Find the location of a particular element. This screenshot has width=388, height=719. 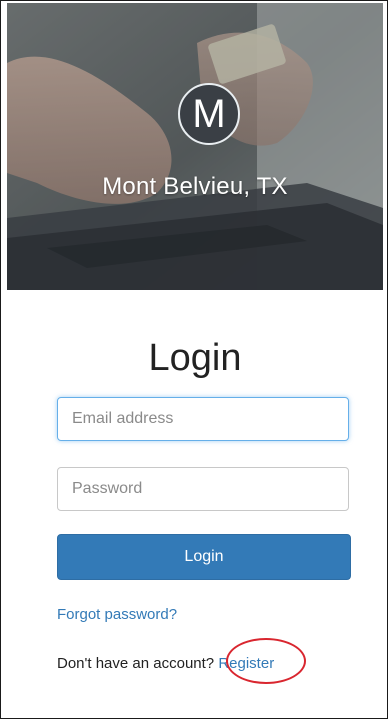

register-prompt: Don't have an account? Register is located at coordinates (165, 663).